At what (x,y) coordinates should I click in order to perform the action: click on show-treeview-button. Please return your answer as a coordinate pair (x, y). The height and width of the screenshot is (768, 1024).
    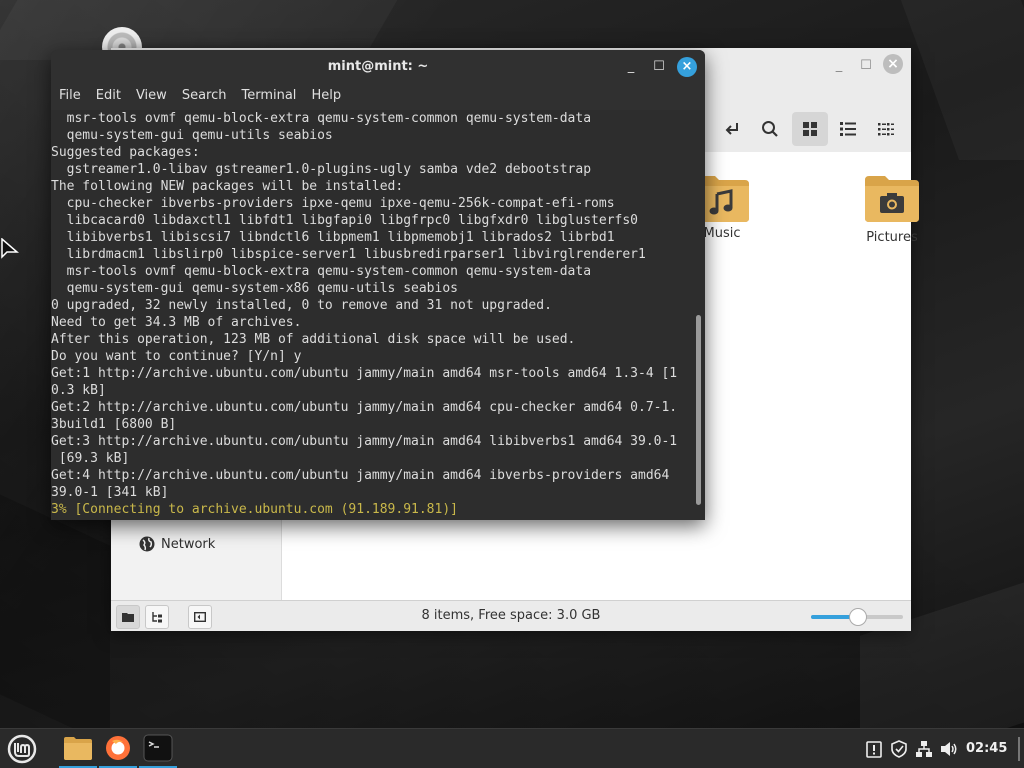
    Looking at the image, I should click on (157, 617).